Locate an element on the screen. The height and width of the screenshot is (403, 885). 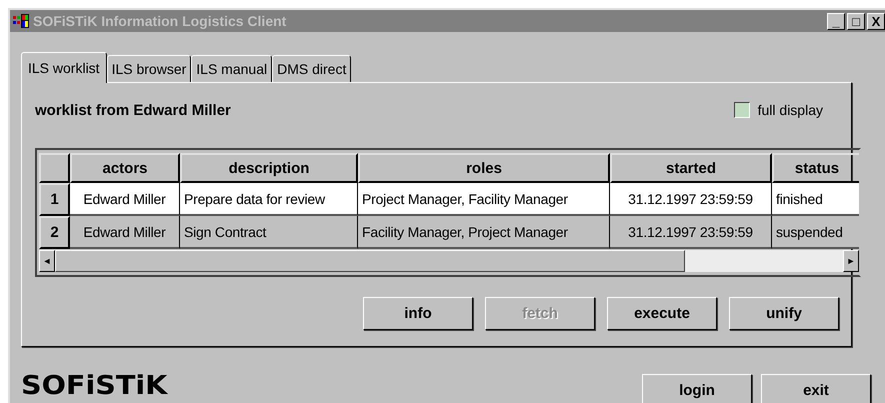
table-cell: Sign Contract is located at coordinates (269, 232).